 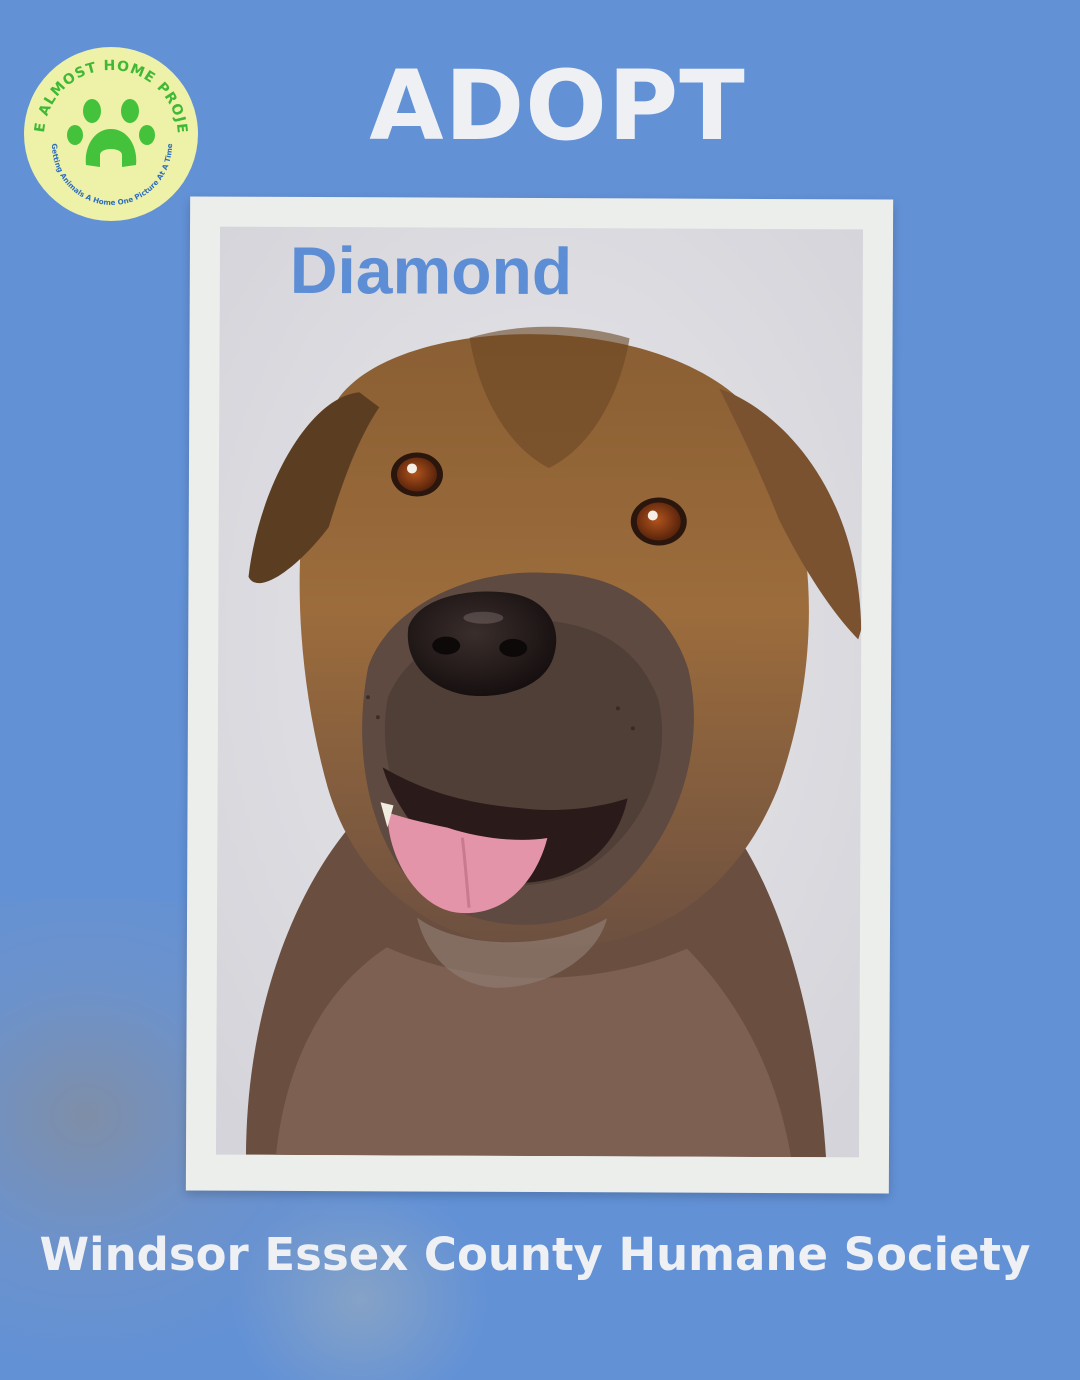 What do you see at coordinates (557, 106) in the screenshot?
I see `page-title: ADOPT` at bounding box center [557, 106].